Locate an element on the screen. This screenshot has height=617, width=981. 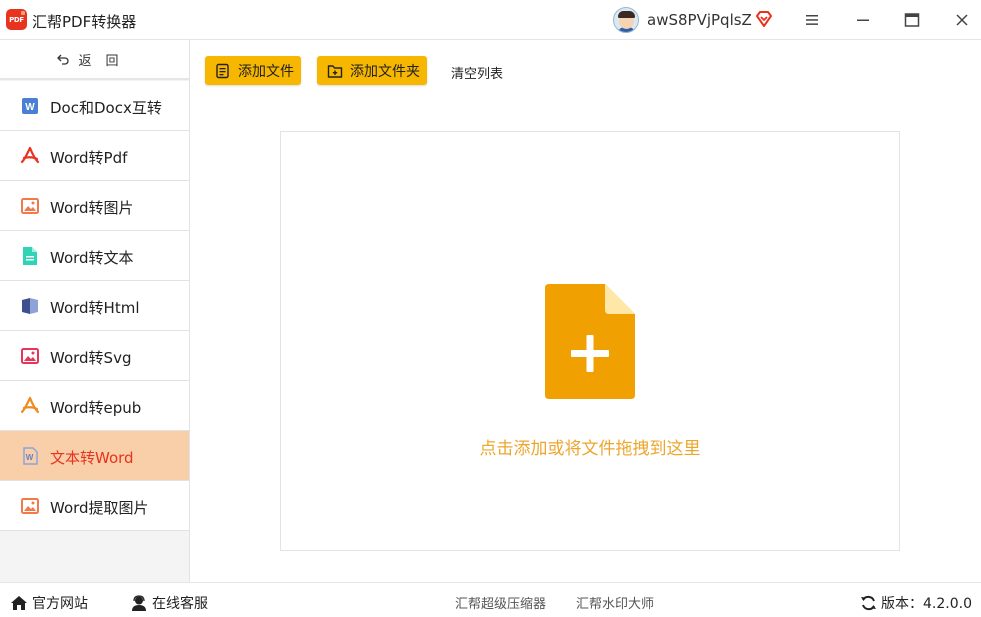
app-title: 汇帮PDF转换器 is located at coordinates (84, 22).